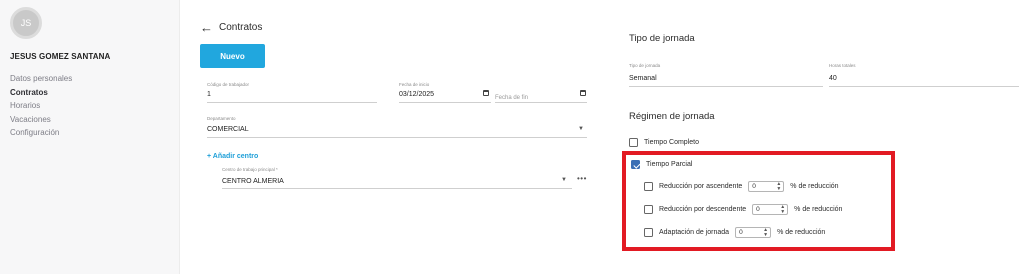 The image size is (1024, 274). What do you see at coordinates (397, 137) in the screenshot?
I see `department-underline` at bounding box center [397, 137].